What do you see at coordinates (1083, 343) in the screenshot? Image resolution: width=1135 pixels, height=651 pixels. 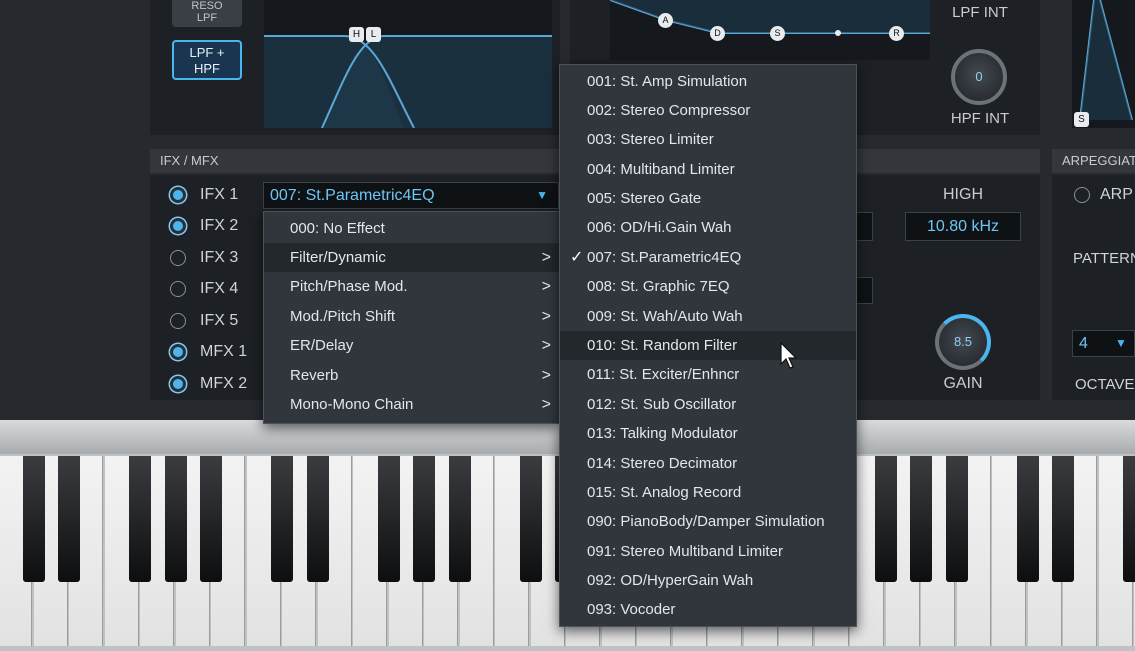 I see `arp-octave-value: 4` at bounding box center [1083, 343].